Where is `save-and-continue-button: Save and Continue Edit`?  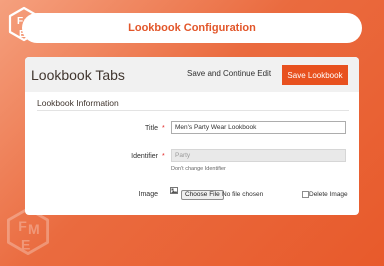
save-and-continue-button: Save and Continue Edit is located at coordinates (229, 73).